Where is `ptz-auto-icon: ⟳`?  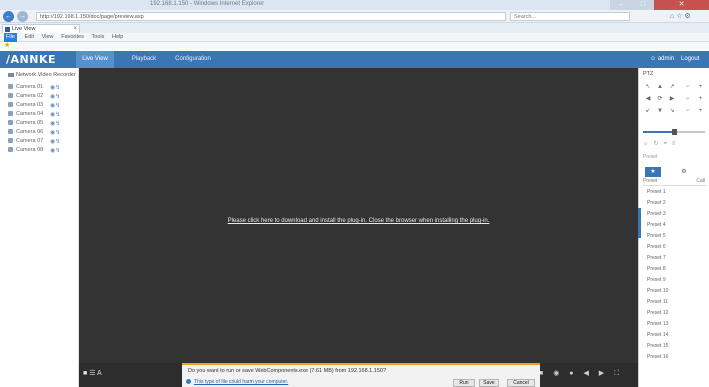
ptz-auto-icon: ⟳ is located at coordinates (660, 99).